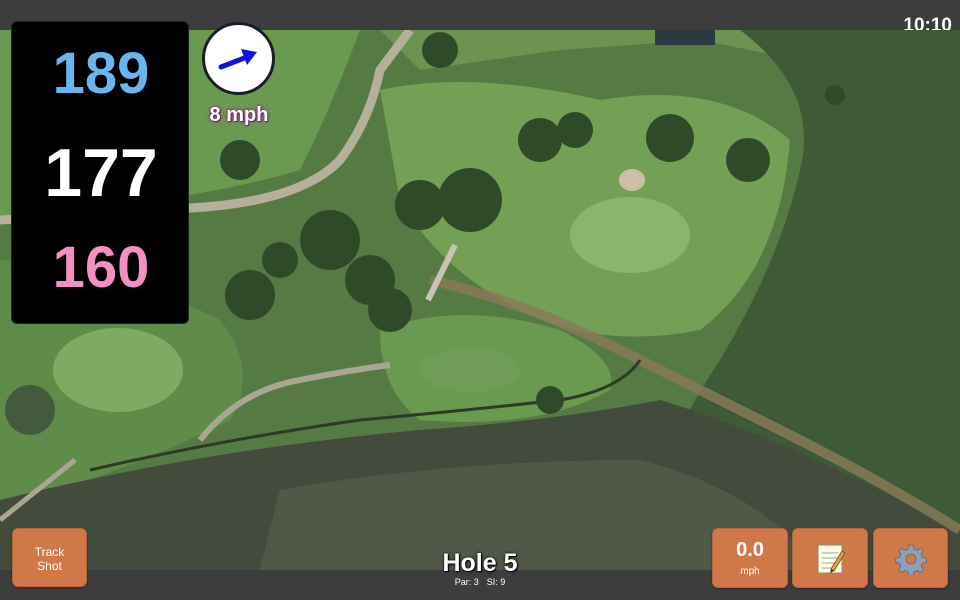 The height and width of the screenshot is (600, 960). I want to click on wind-speed-label: 8 mph, so click(239, 115).